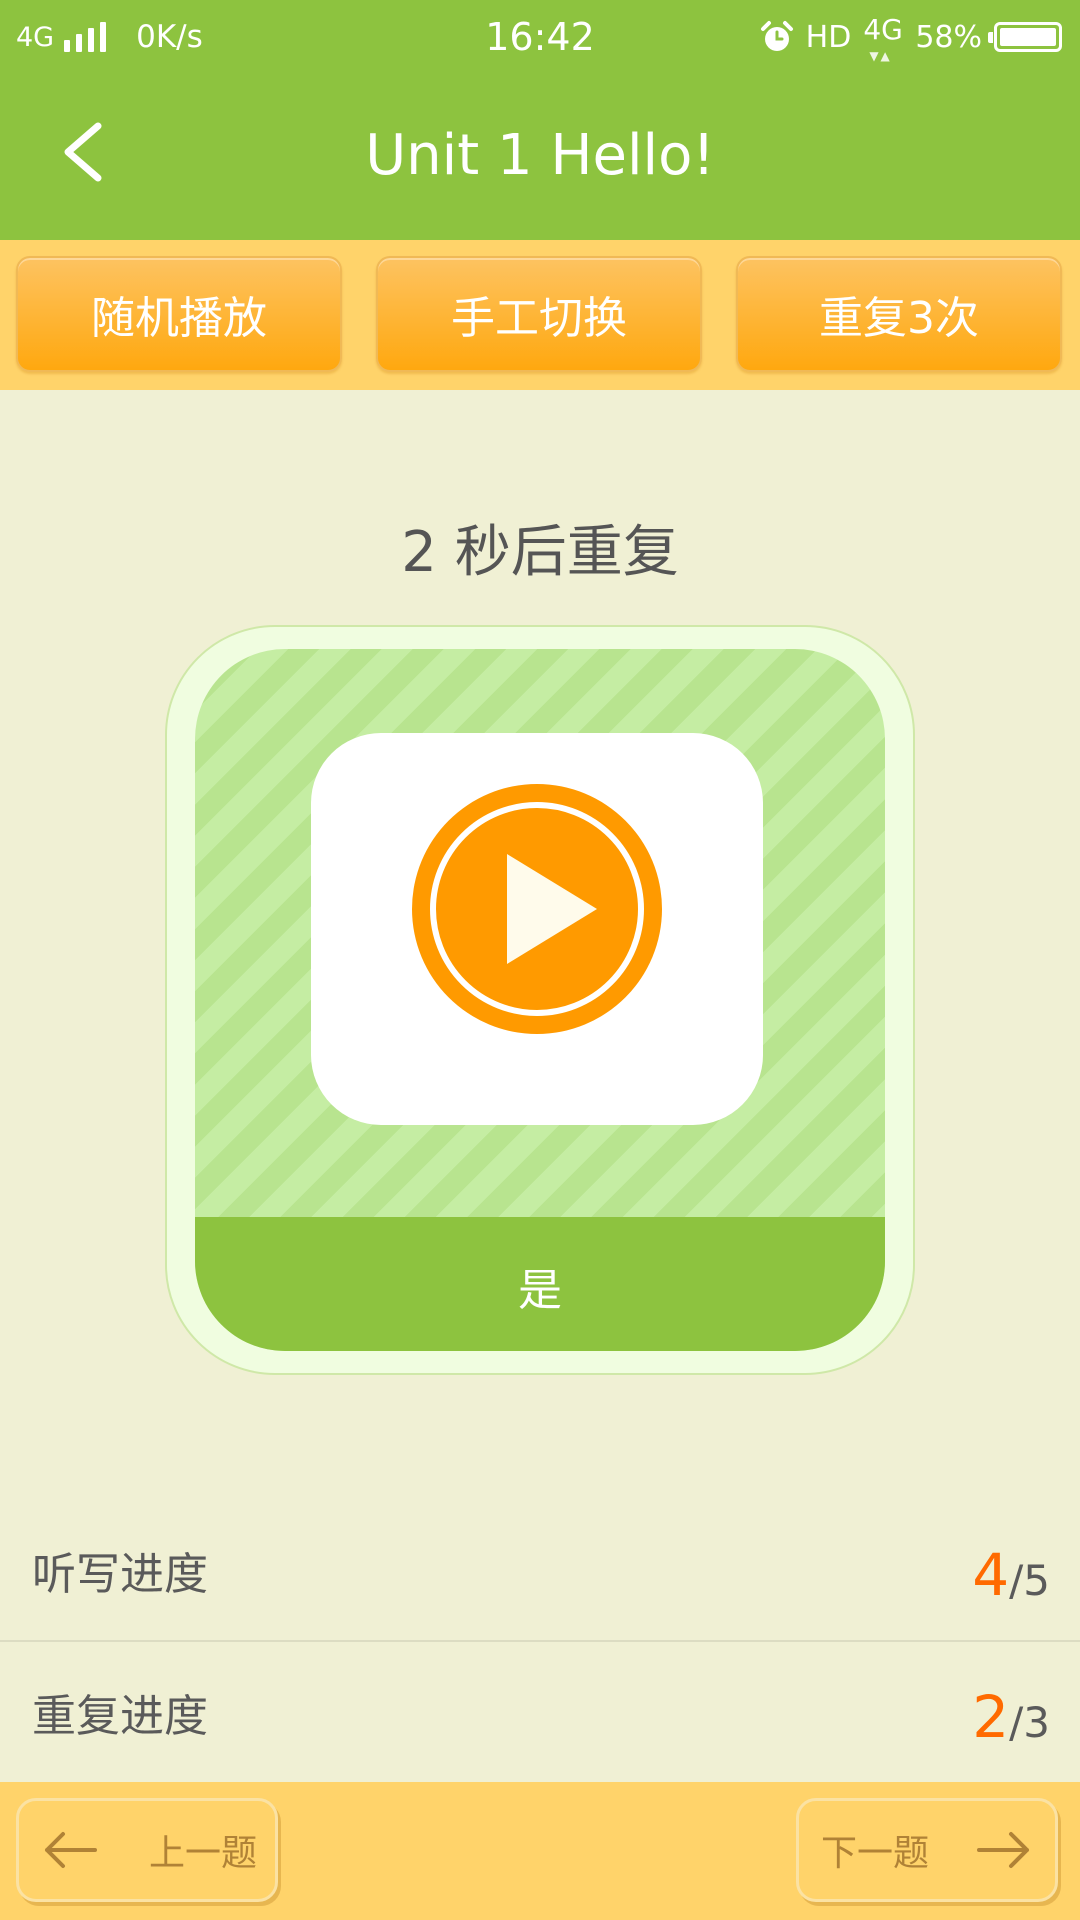 This screenshot has height=1920, width=1080. I want to click on dictation-progress-current: 4, so click(991, 1575).